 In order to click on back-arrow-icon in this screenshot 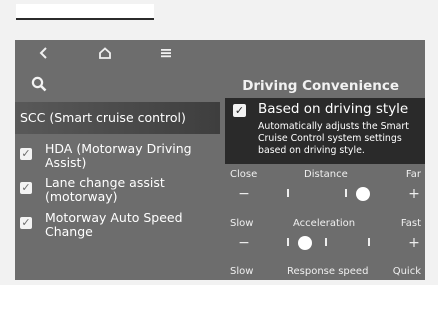, I will do `click(44, 54)`.